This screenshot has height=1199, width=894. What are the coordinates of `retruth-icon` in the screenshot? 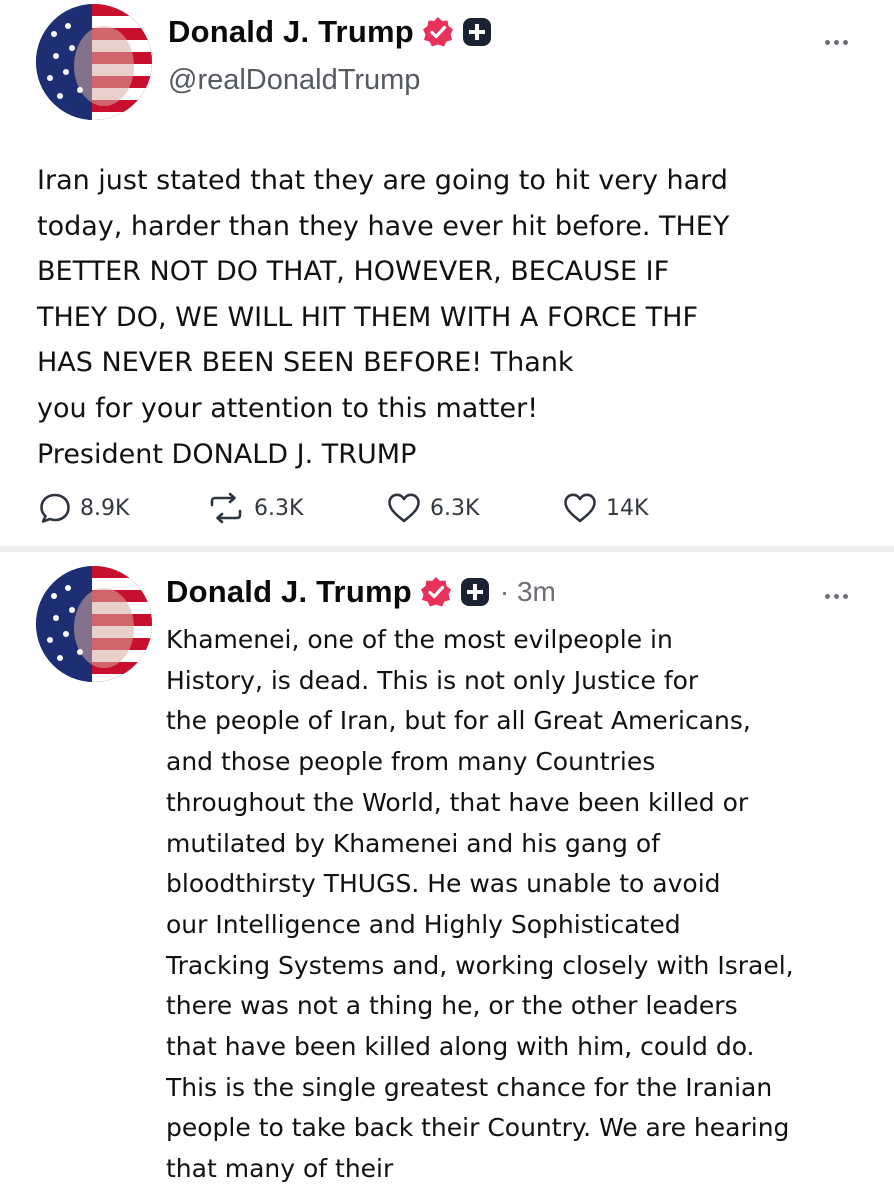 It's located at (226, 508).